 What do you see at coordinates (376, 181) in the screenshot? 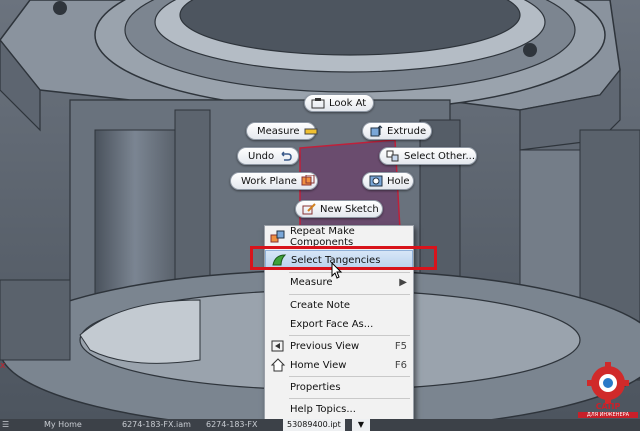
I see `hole-icon` at bounding box center [376, 181].